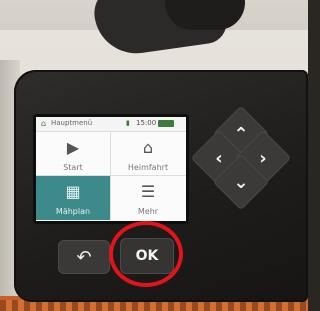 Image resolution: width=320 pixels, height=311 pixels. What do you see at coordinates (73, 147) in the screenshot?
I see `play-icon: ▶` at bounding box center [73, 147].